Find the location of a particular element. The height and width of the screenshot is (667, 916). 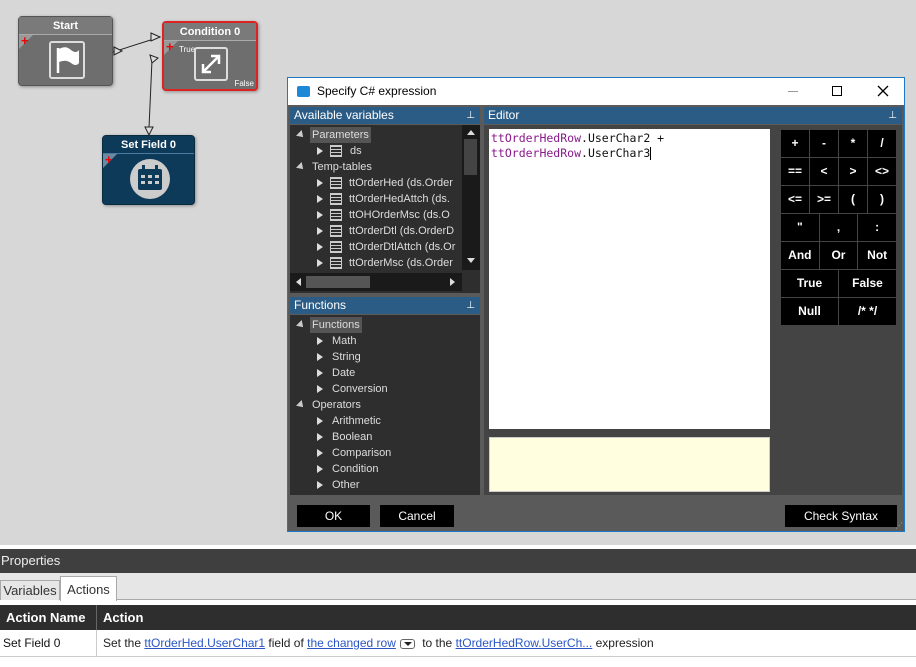

keypad-button: < is located at coordinates (824, 171).